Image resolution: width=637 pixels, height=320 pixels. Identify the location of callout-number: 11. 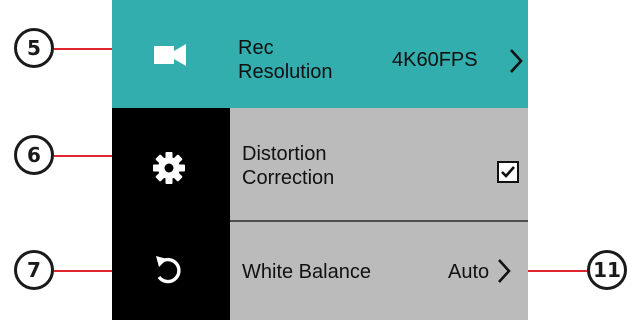
(607, 270).